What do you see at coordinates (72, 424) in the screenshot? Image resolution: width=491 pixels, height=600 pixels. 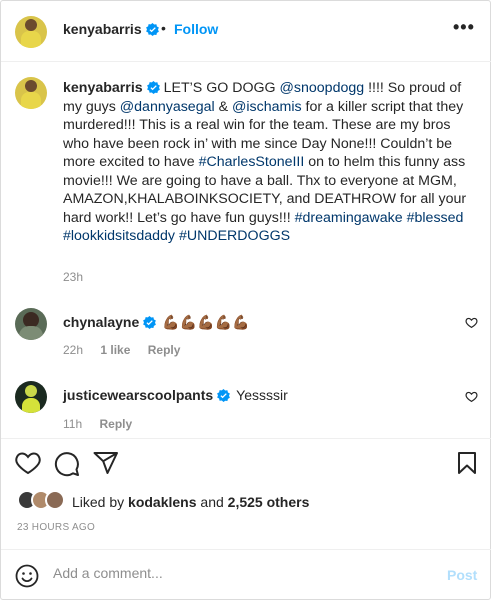 I see `comment-time: 11h` at bounding box center [72, 424].